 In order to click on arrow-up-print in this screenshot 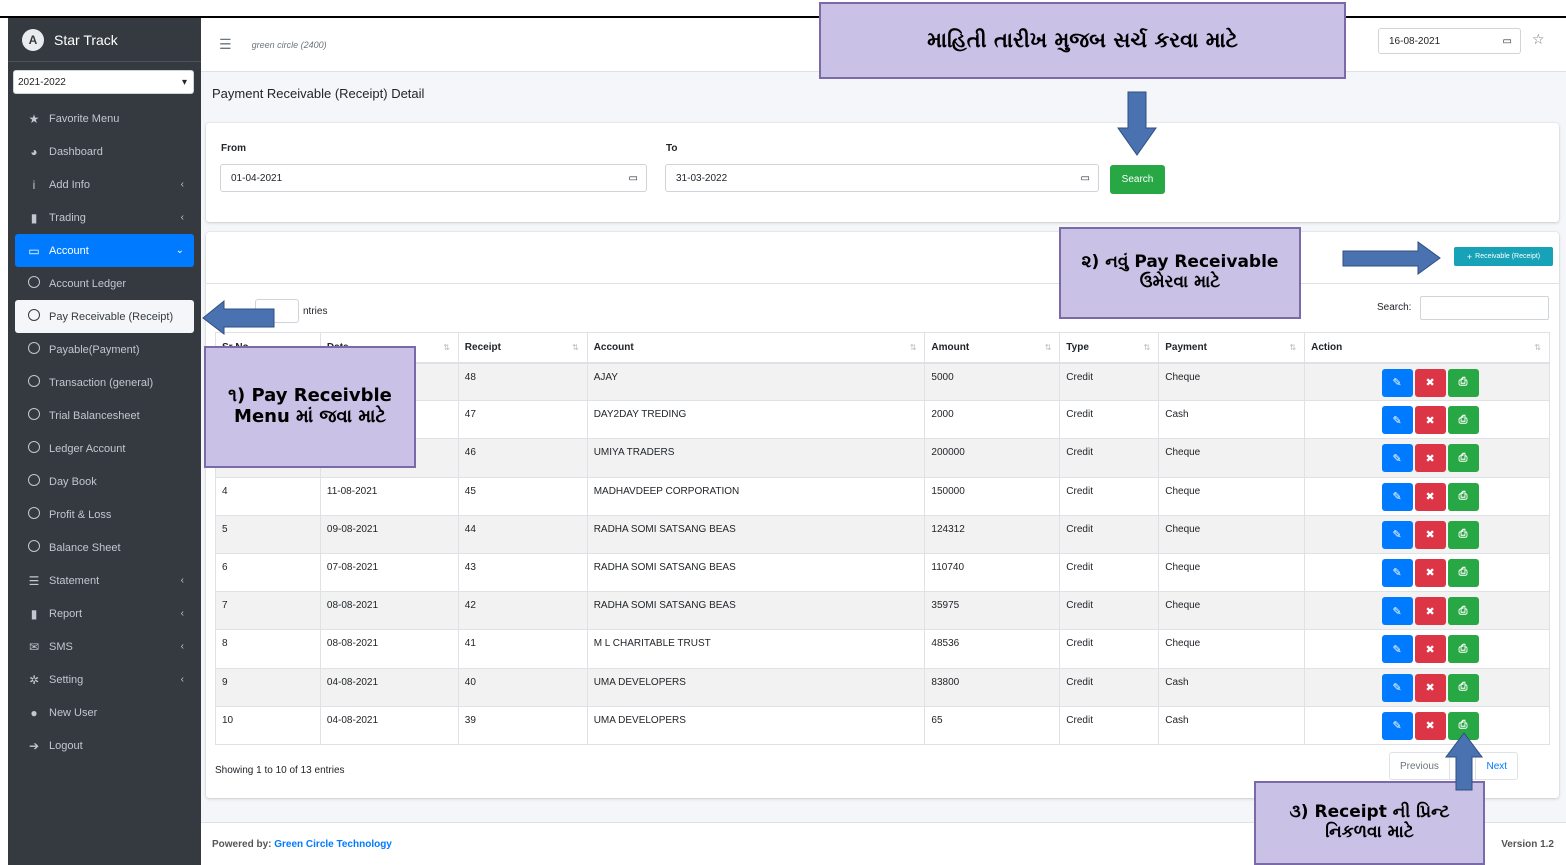, I will do `click(1464, 761)`.